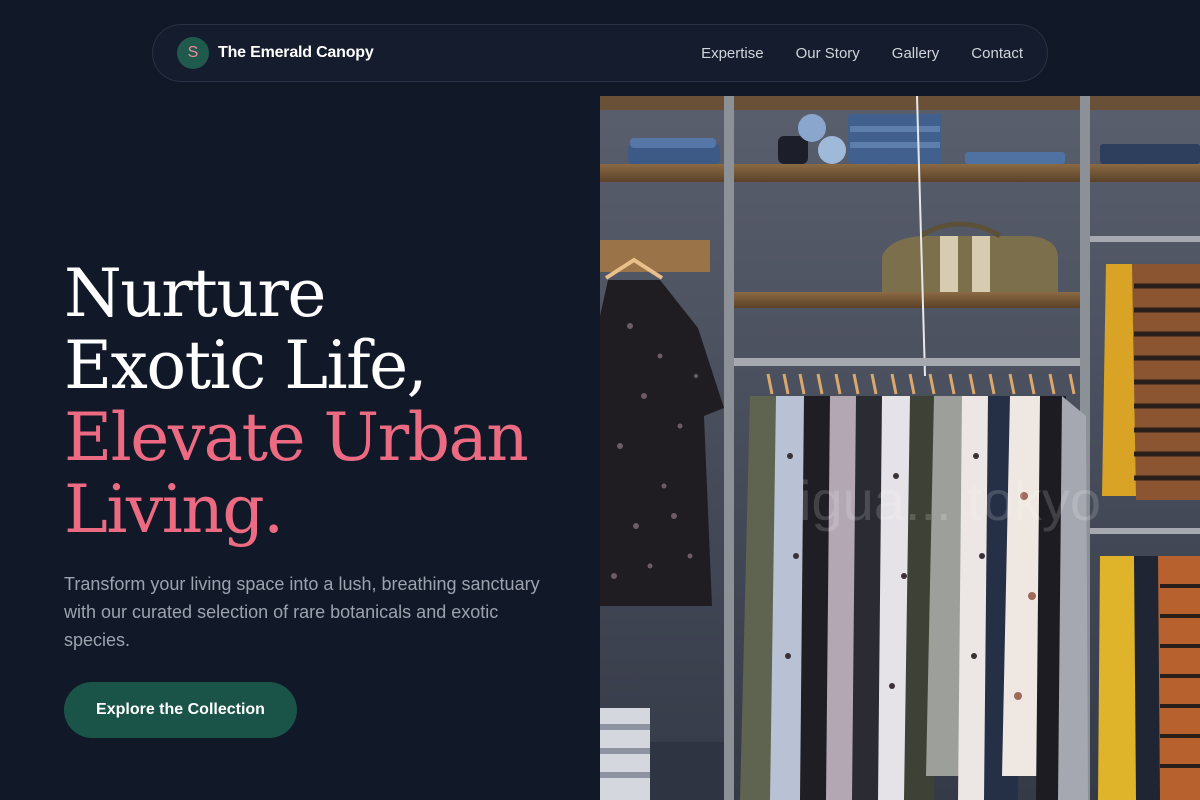  I want to click on brand: S The Emerald Canopy, so click(275, 53).